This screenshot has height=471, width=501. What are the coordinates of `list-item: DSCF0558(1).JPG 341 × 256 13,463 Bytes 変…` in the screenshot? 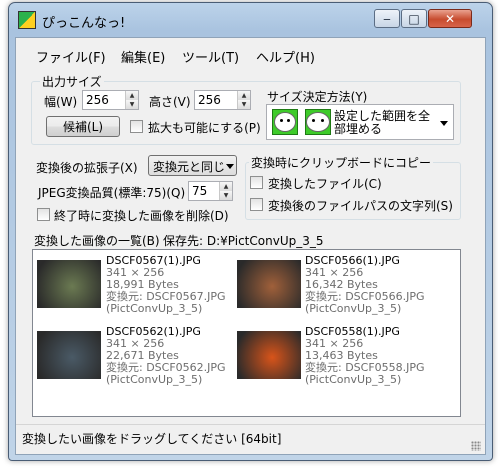 It's located at (365, 356).